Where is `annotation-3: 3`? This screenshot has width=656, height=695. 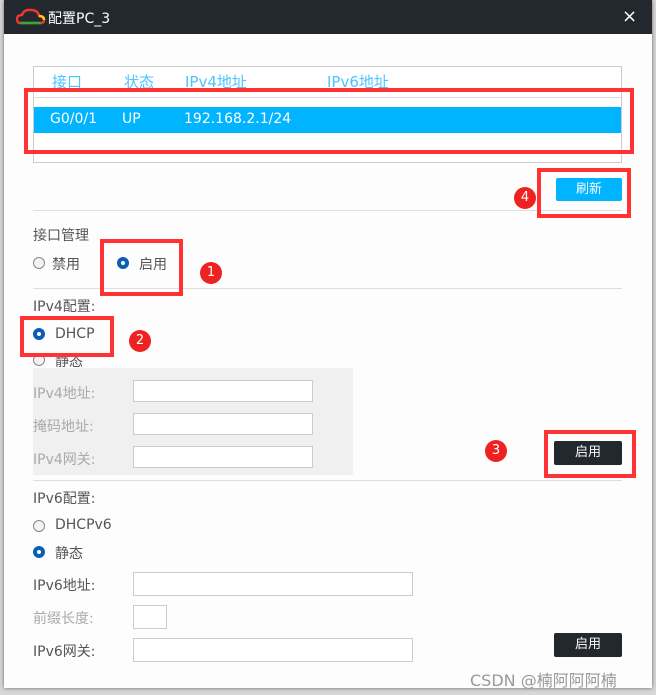 annotation-3: 3 is located at coordinates (496, 451).